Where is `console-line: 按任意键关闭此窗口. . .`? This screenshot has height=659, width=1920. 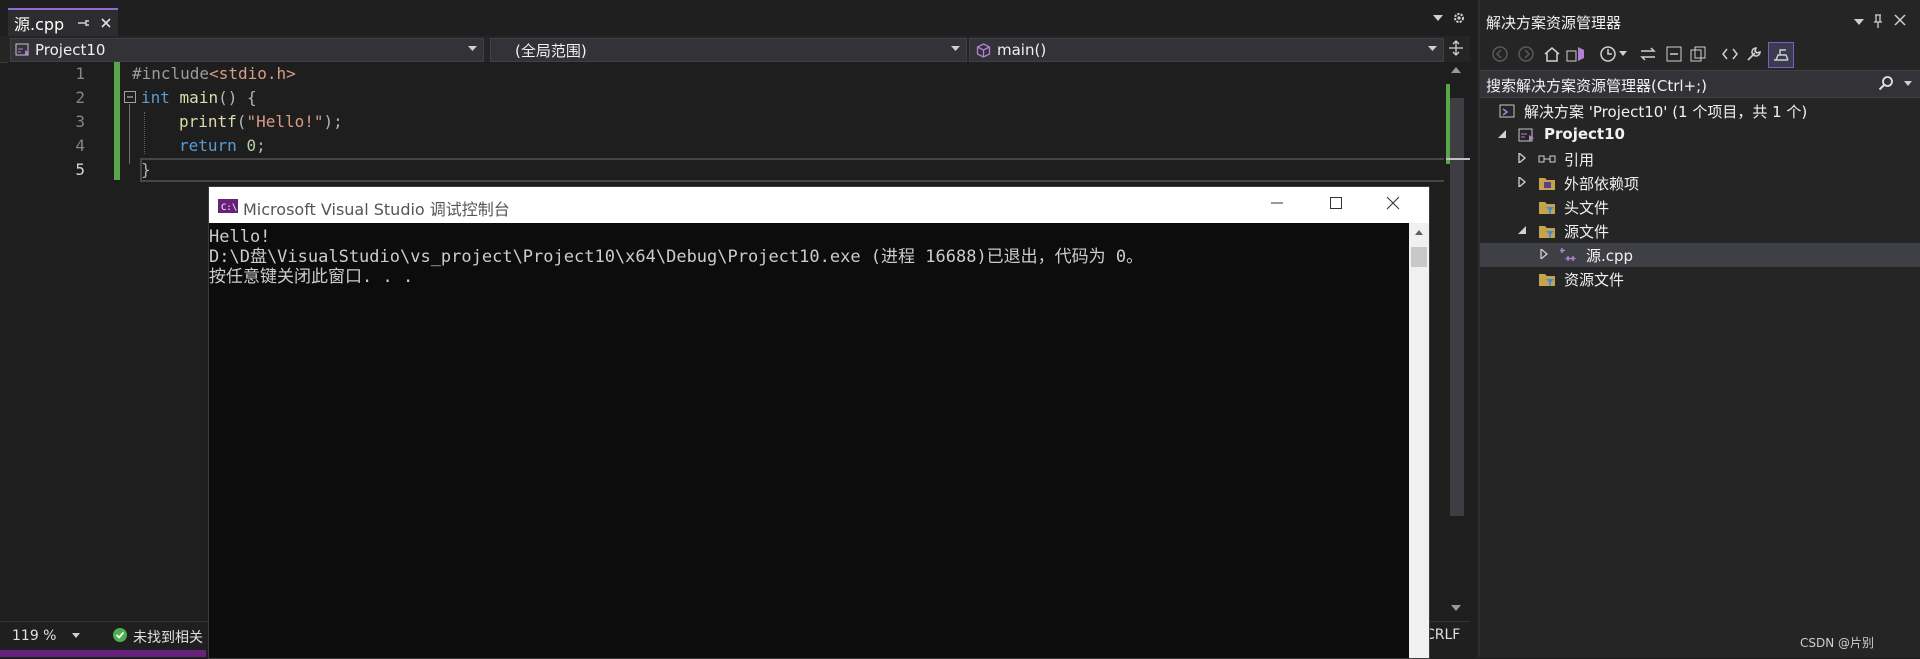
console-line: 按任意键关闭此窗口. . . is located at coordinates (311, 277).